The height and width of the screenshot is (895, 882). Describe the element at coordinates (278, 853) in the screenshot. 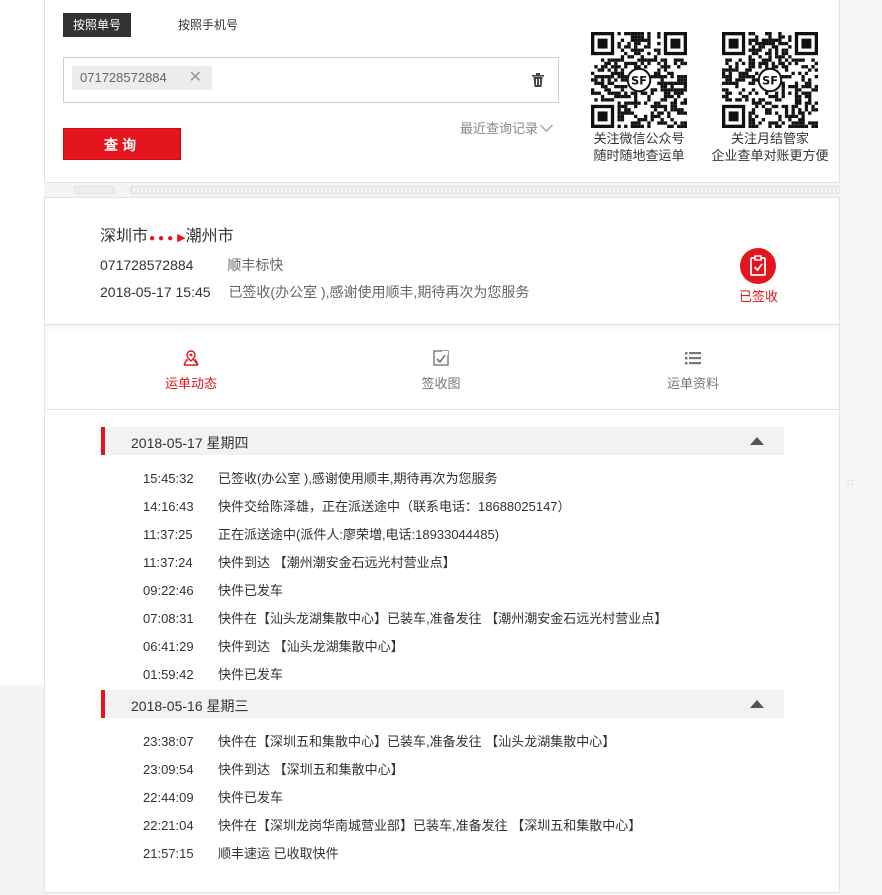

I see `event-text: 顺丰速运 已收取快件` at that location.